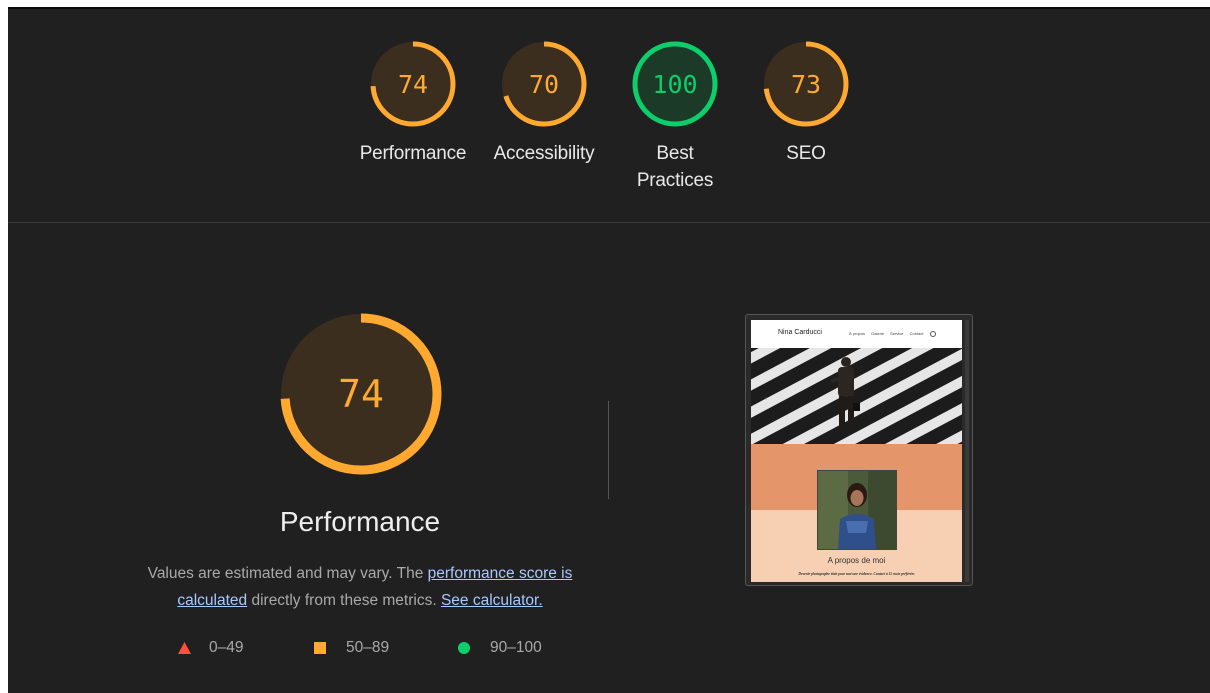  Describe the element at coordinates (806, 153) in the screenshot. I see `gauge-label: SEO` at that location.